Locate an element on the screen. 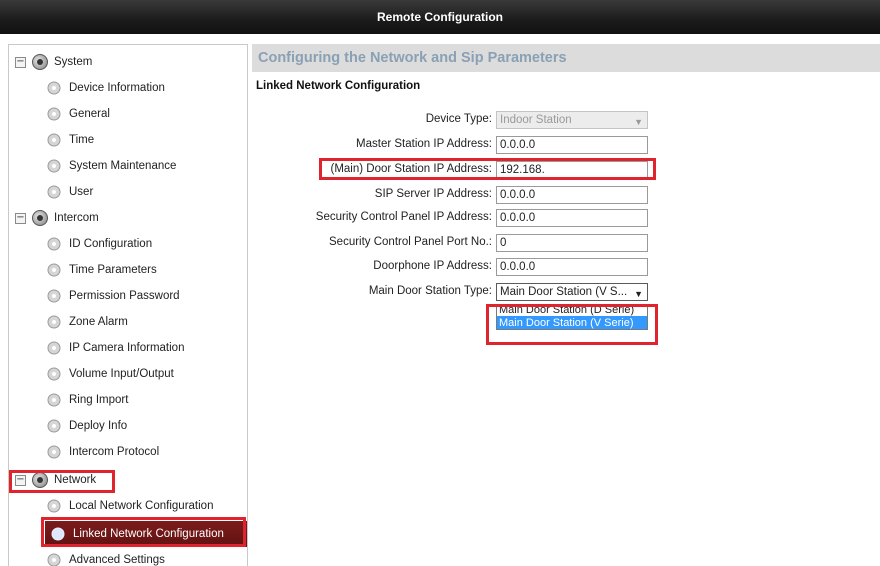 The width and height of the screenshot is (880, 566). master-station-ip-row: Master Station IP Address: 0.0.0.0 is located at coordinates (566, 145).